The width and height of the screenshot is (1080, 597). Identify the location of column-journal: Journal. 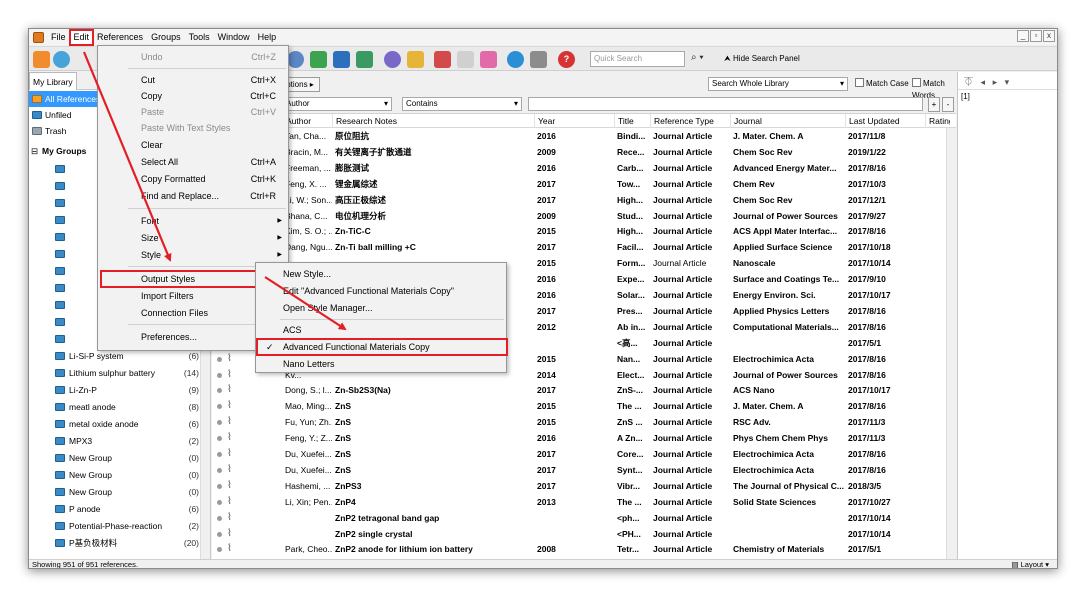
(787, 121).